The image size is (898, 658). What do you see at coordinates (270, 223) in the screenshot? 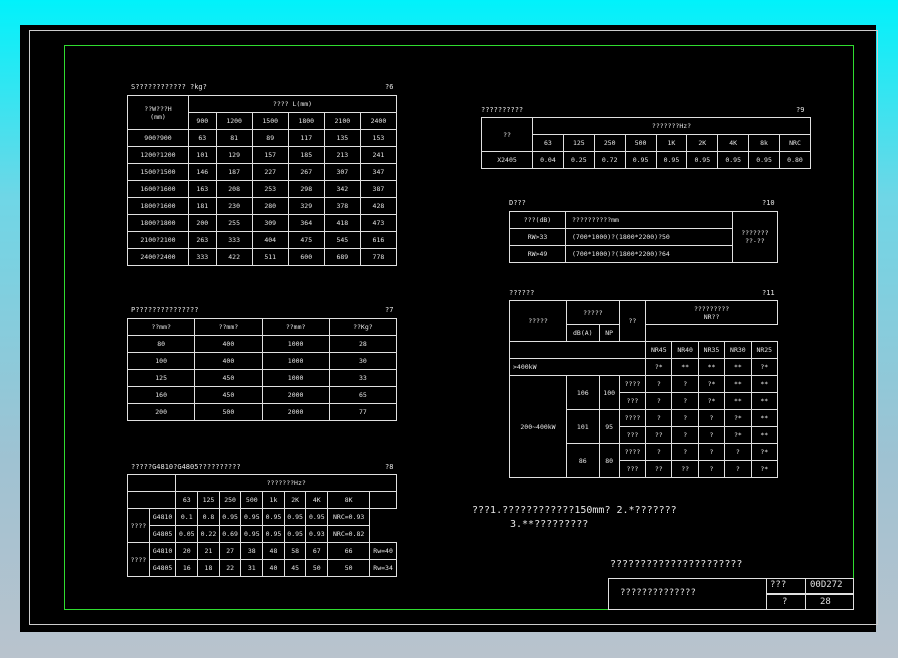
I see `table-cell: 309` at bounding box center [270, 223].